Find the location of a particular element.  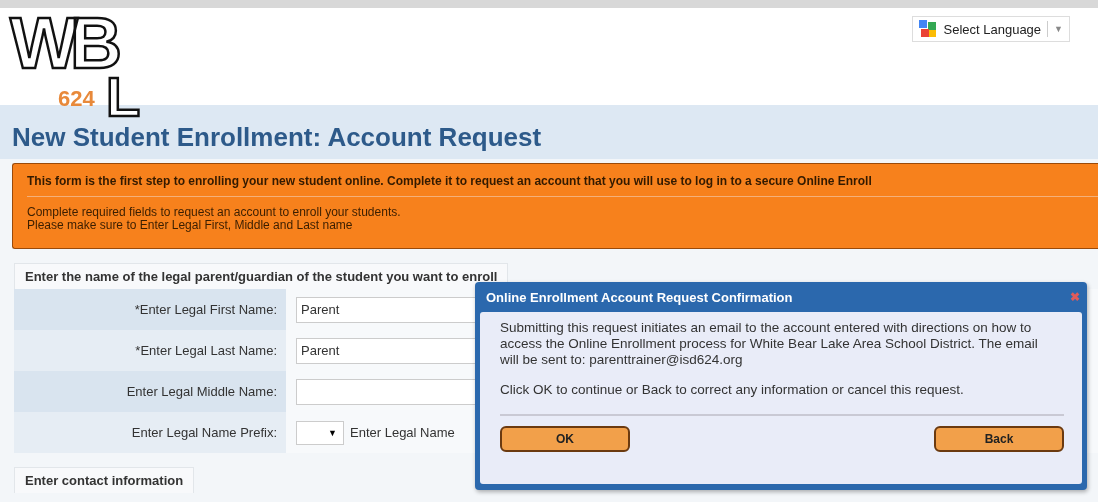

google-translate-icon is located at coordinates (928, 29).